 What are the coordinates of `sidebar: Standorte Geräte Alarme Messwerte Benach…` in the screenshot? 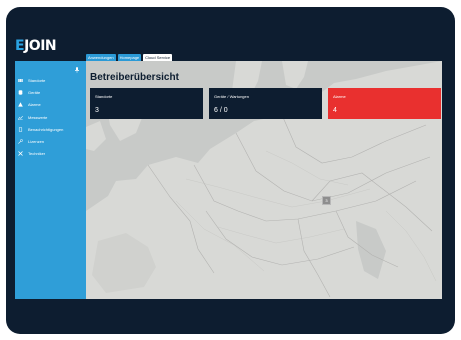 It's located at (50, 180).